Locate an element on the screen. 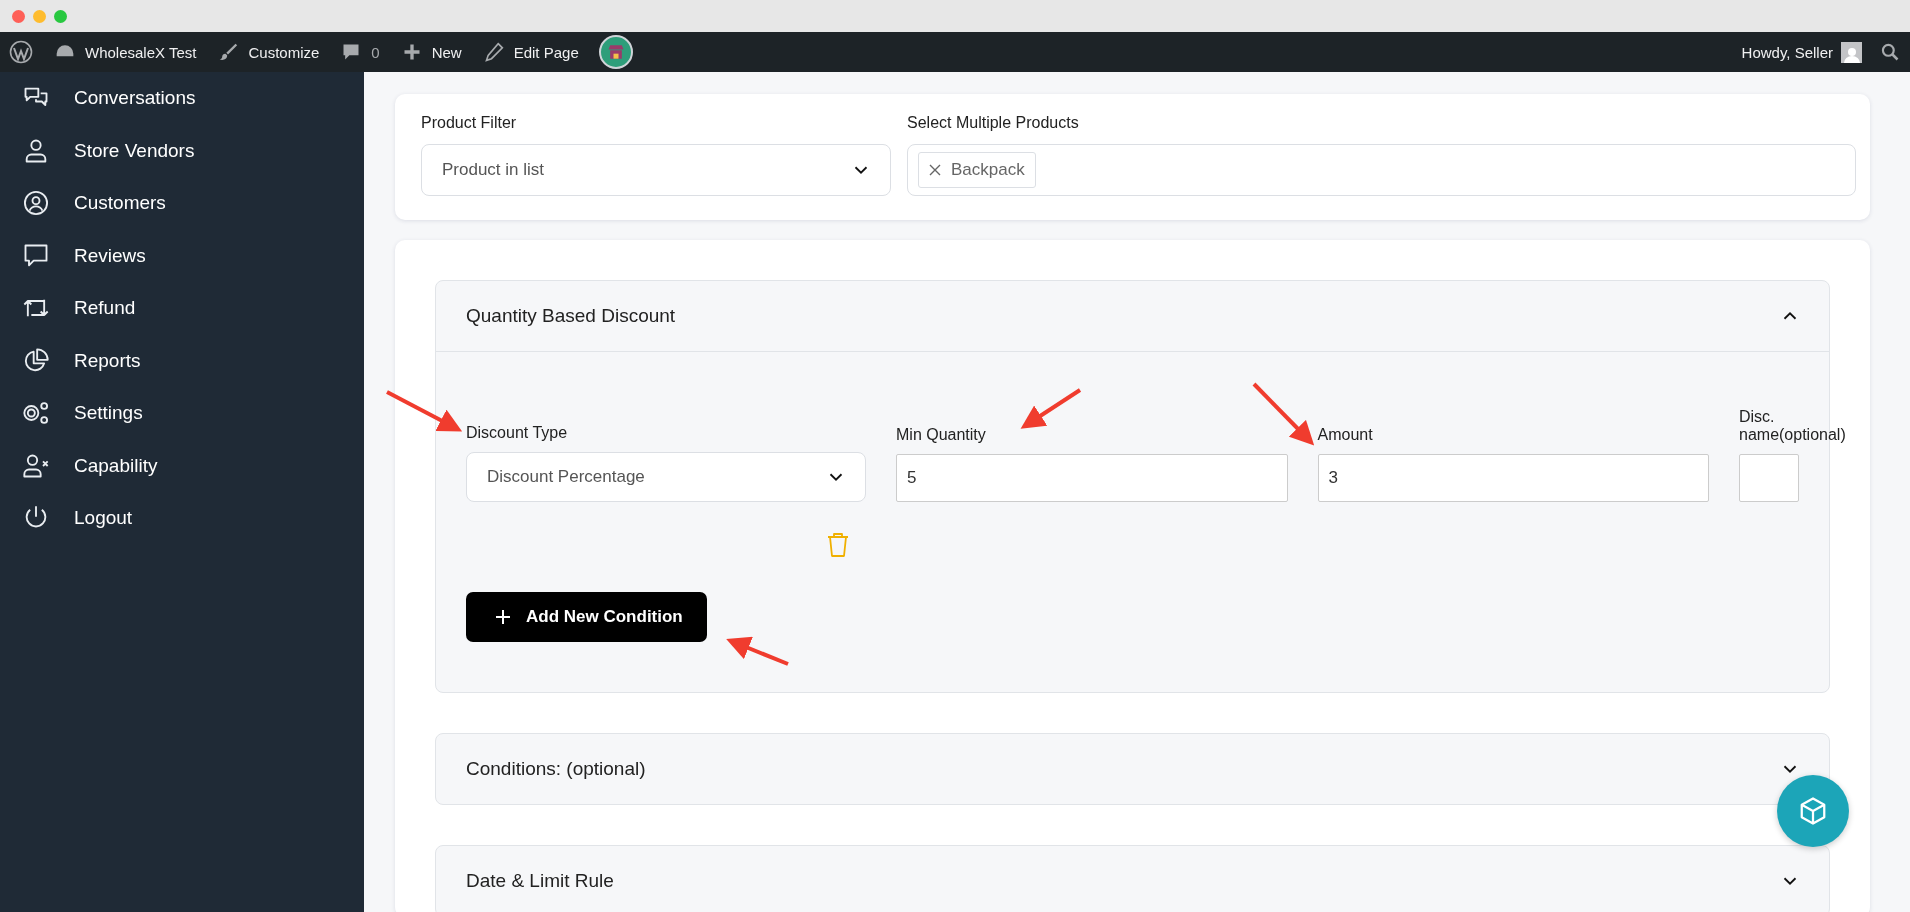 Image resolution: width=1910 pixels, height=912 pixels. input-field is located at coordinates (1769, 478).